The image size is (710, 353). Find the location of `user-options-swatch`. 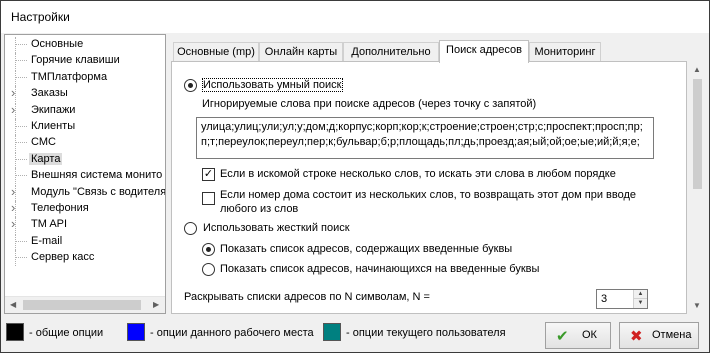

user-options-swatch is located at coordinates (332, 332).